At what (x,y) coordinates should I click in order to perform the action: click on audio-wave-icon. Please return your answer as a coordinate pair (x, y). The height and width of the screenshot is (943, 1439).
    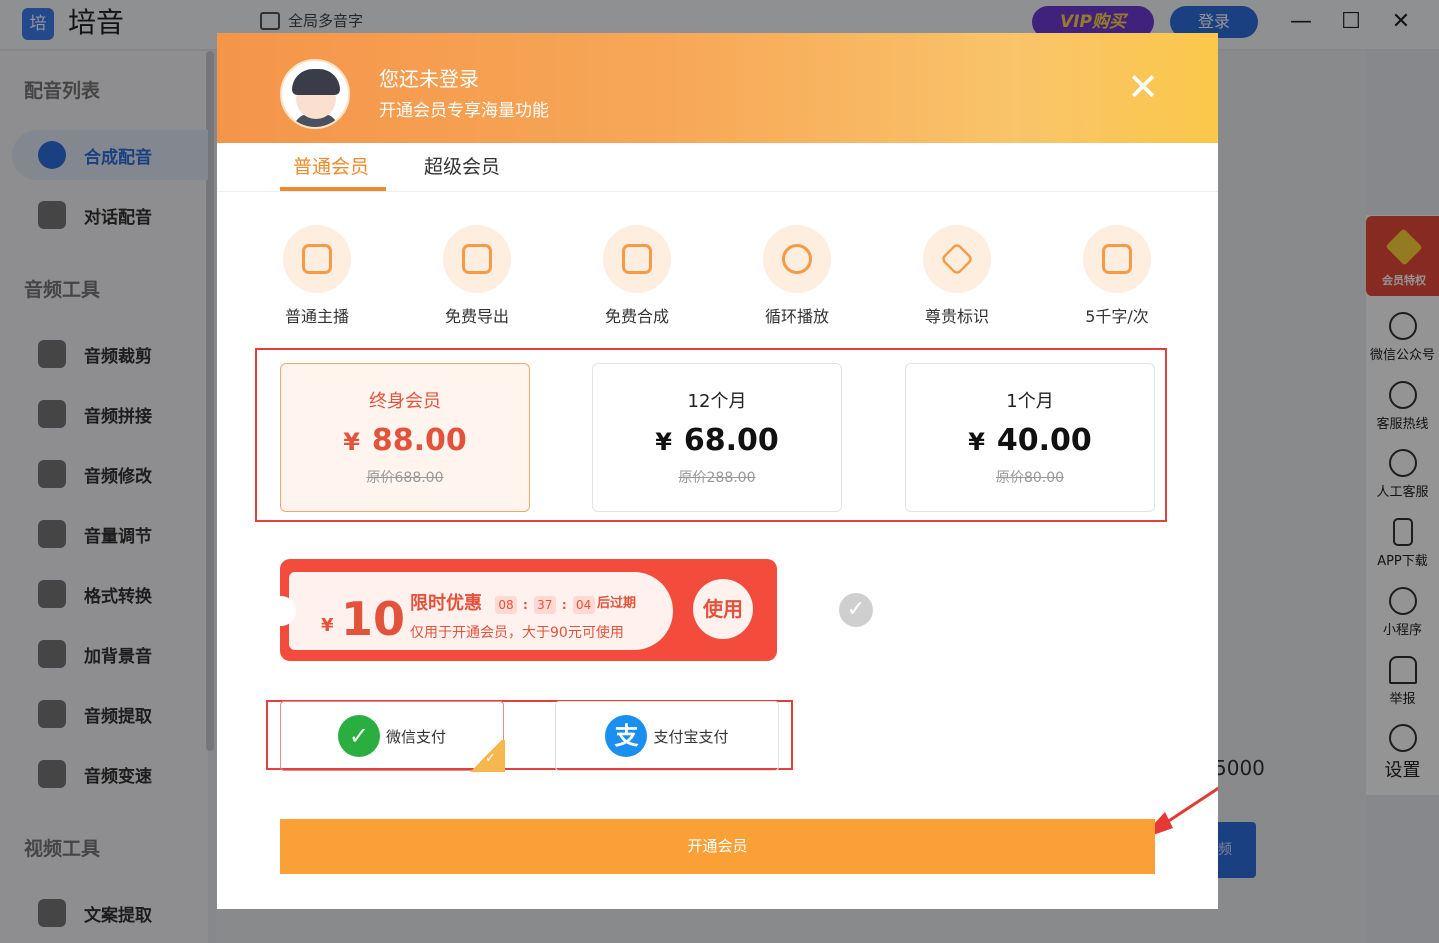
    Looking at the image, I should click on (637, 259).